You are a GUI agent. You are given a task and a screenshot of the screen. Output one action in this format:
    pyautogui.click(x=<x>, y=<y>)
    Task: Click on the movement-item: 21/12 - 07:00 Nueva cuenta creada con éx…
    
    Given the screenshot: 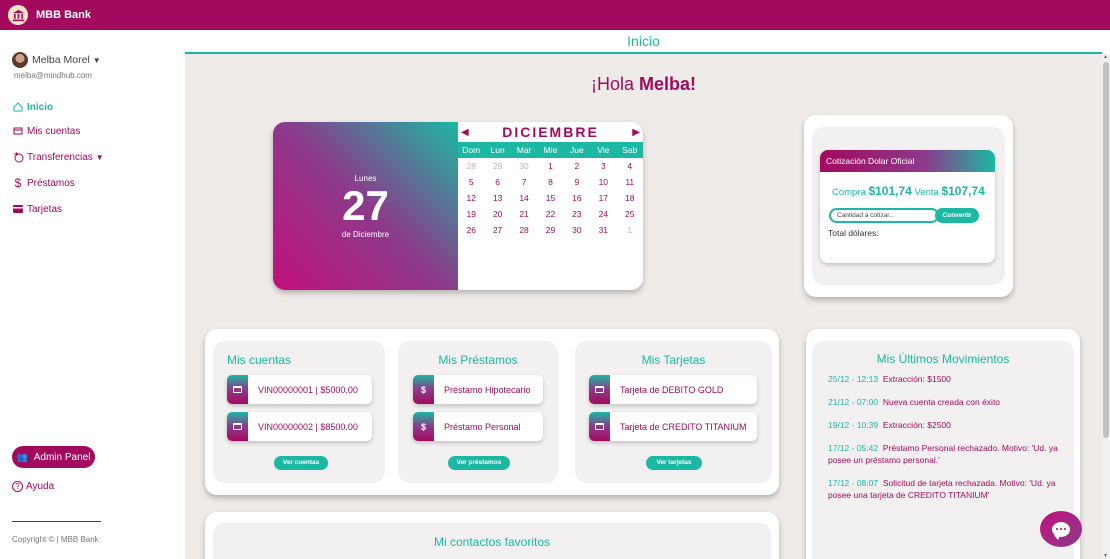 What is the action you would take?
    pyautogui.click(x=948, y=402)
    